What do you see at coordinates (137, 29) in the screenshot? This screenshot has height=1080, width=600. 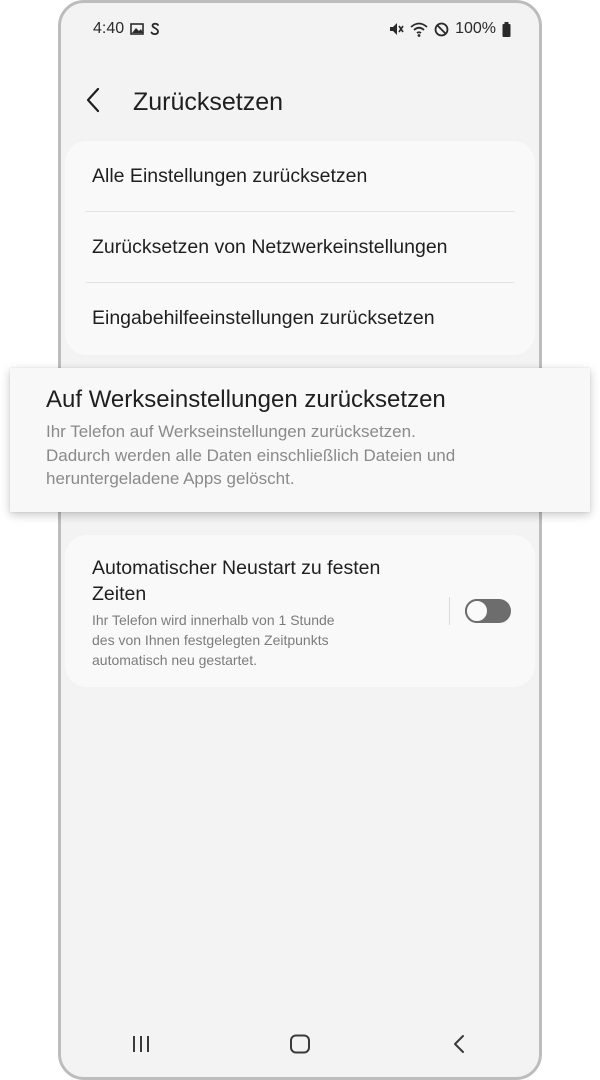 I see `gallery-icon` at bounding box center [137, 29].